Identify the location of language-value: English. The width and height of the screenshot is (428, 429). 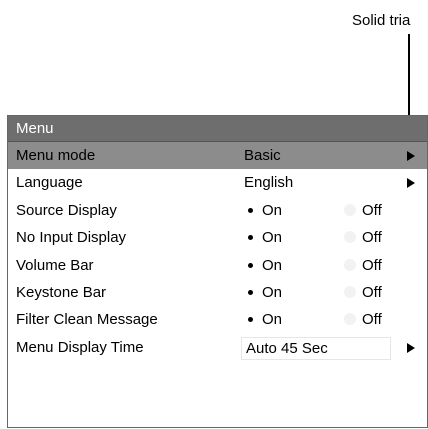
(269, 183).